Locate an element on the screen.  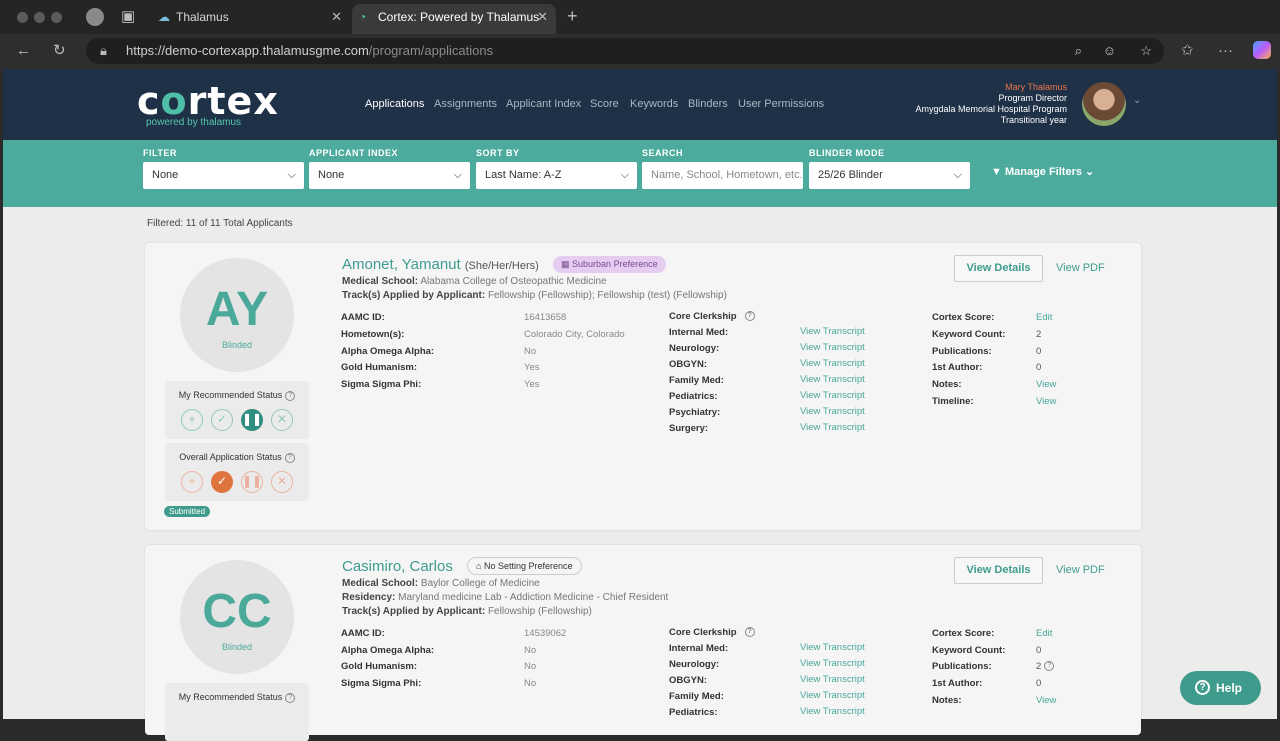
nav-user-permissions: User Permissions is located at coordinates (781, 104).